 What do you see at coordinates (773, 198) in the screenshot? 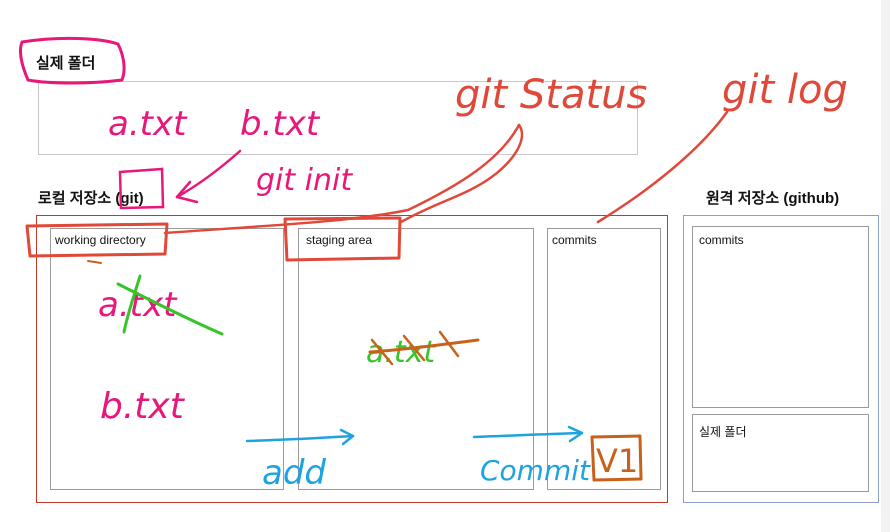
I see `remote-repo-heading: 원격 저장소 (github)` at bounding box center [773, 198].